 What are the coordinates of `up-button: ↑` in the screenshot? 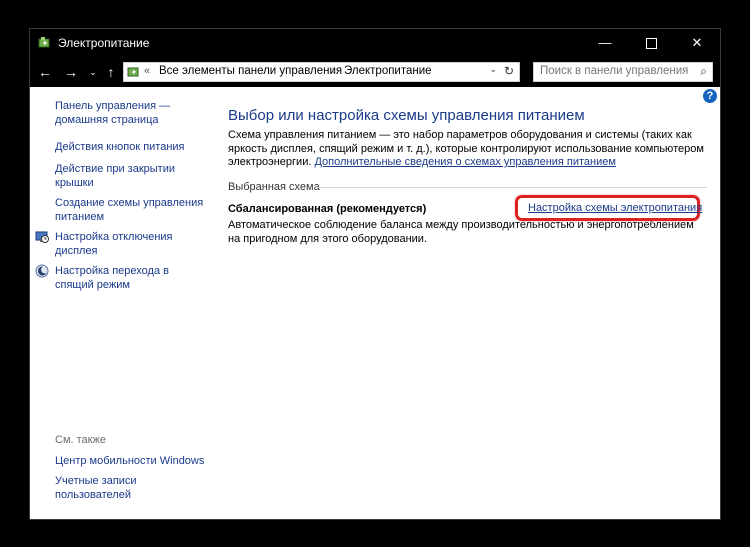 It's located at (111, 72).